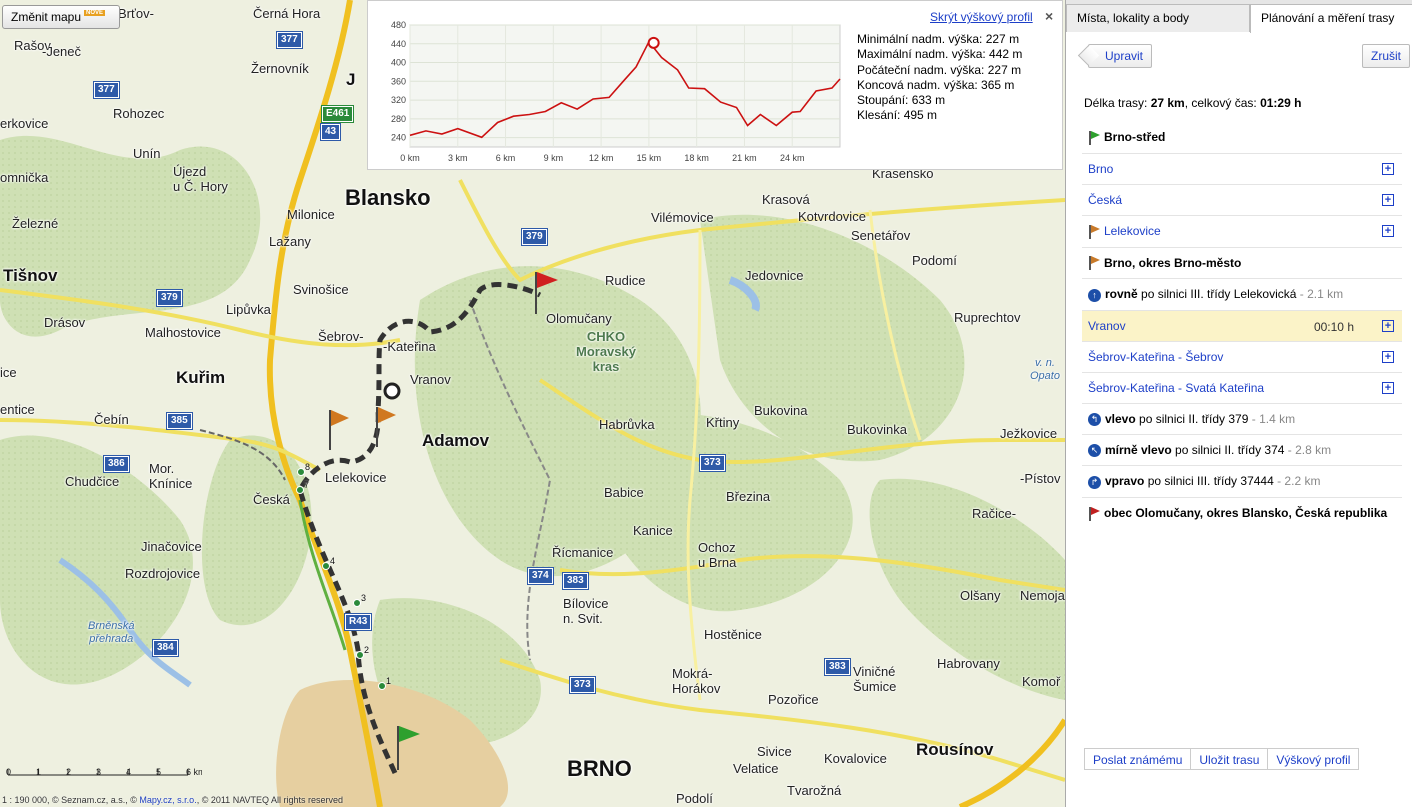 This screenshot has height=807, width=1412. I want to click on waypoint-ceska: Česká +, so click(1242, 200).